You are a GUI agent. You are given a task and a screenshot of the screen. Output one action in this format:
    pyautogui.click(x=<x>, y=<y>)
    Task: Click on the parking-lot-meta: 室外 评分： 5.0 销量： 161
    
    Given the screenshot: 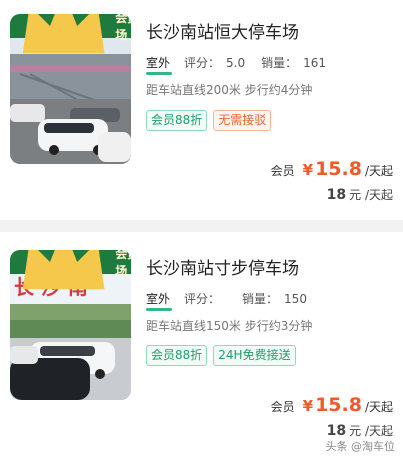 What is the action you would take?
    pyautogui.click(x=236, y=64)
    